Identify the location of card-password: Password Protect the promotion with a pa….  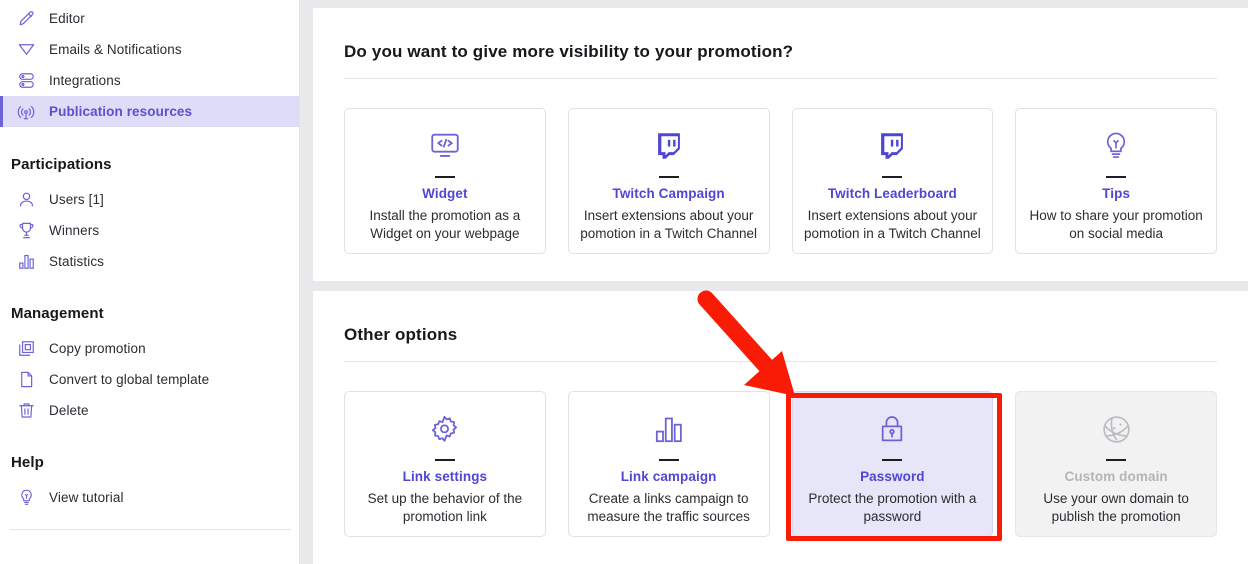
(892, 464).